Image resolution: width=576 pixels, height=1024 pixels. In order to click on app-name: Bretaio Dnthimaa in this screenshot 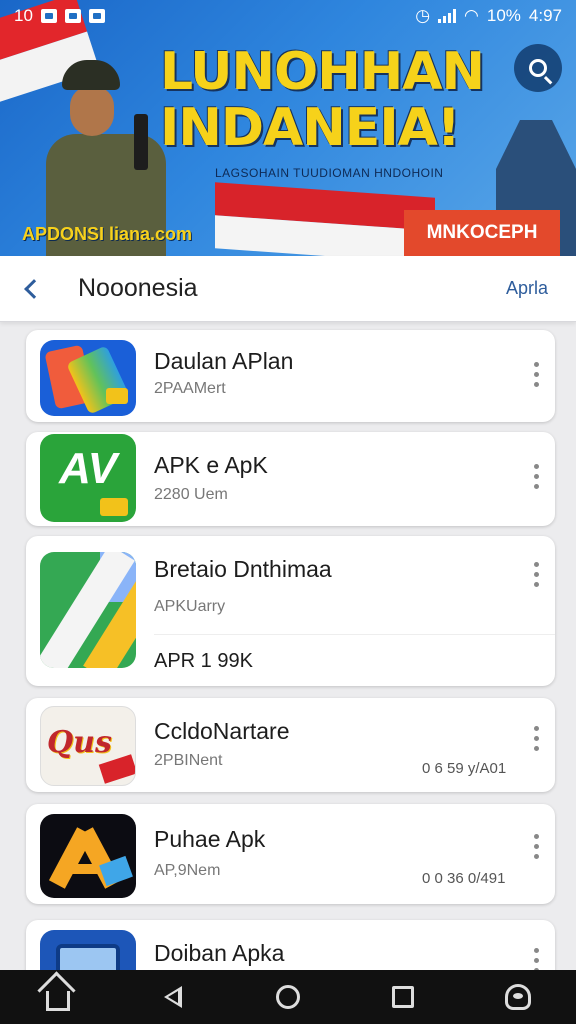, I will do `click(243, 569)`.